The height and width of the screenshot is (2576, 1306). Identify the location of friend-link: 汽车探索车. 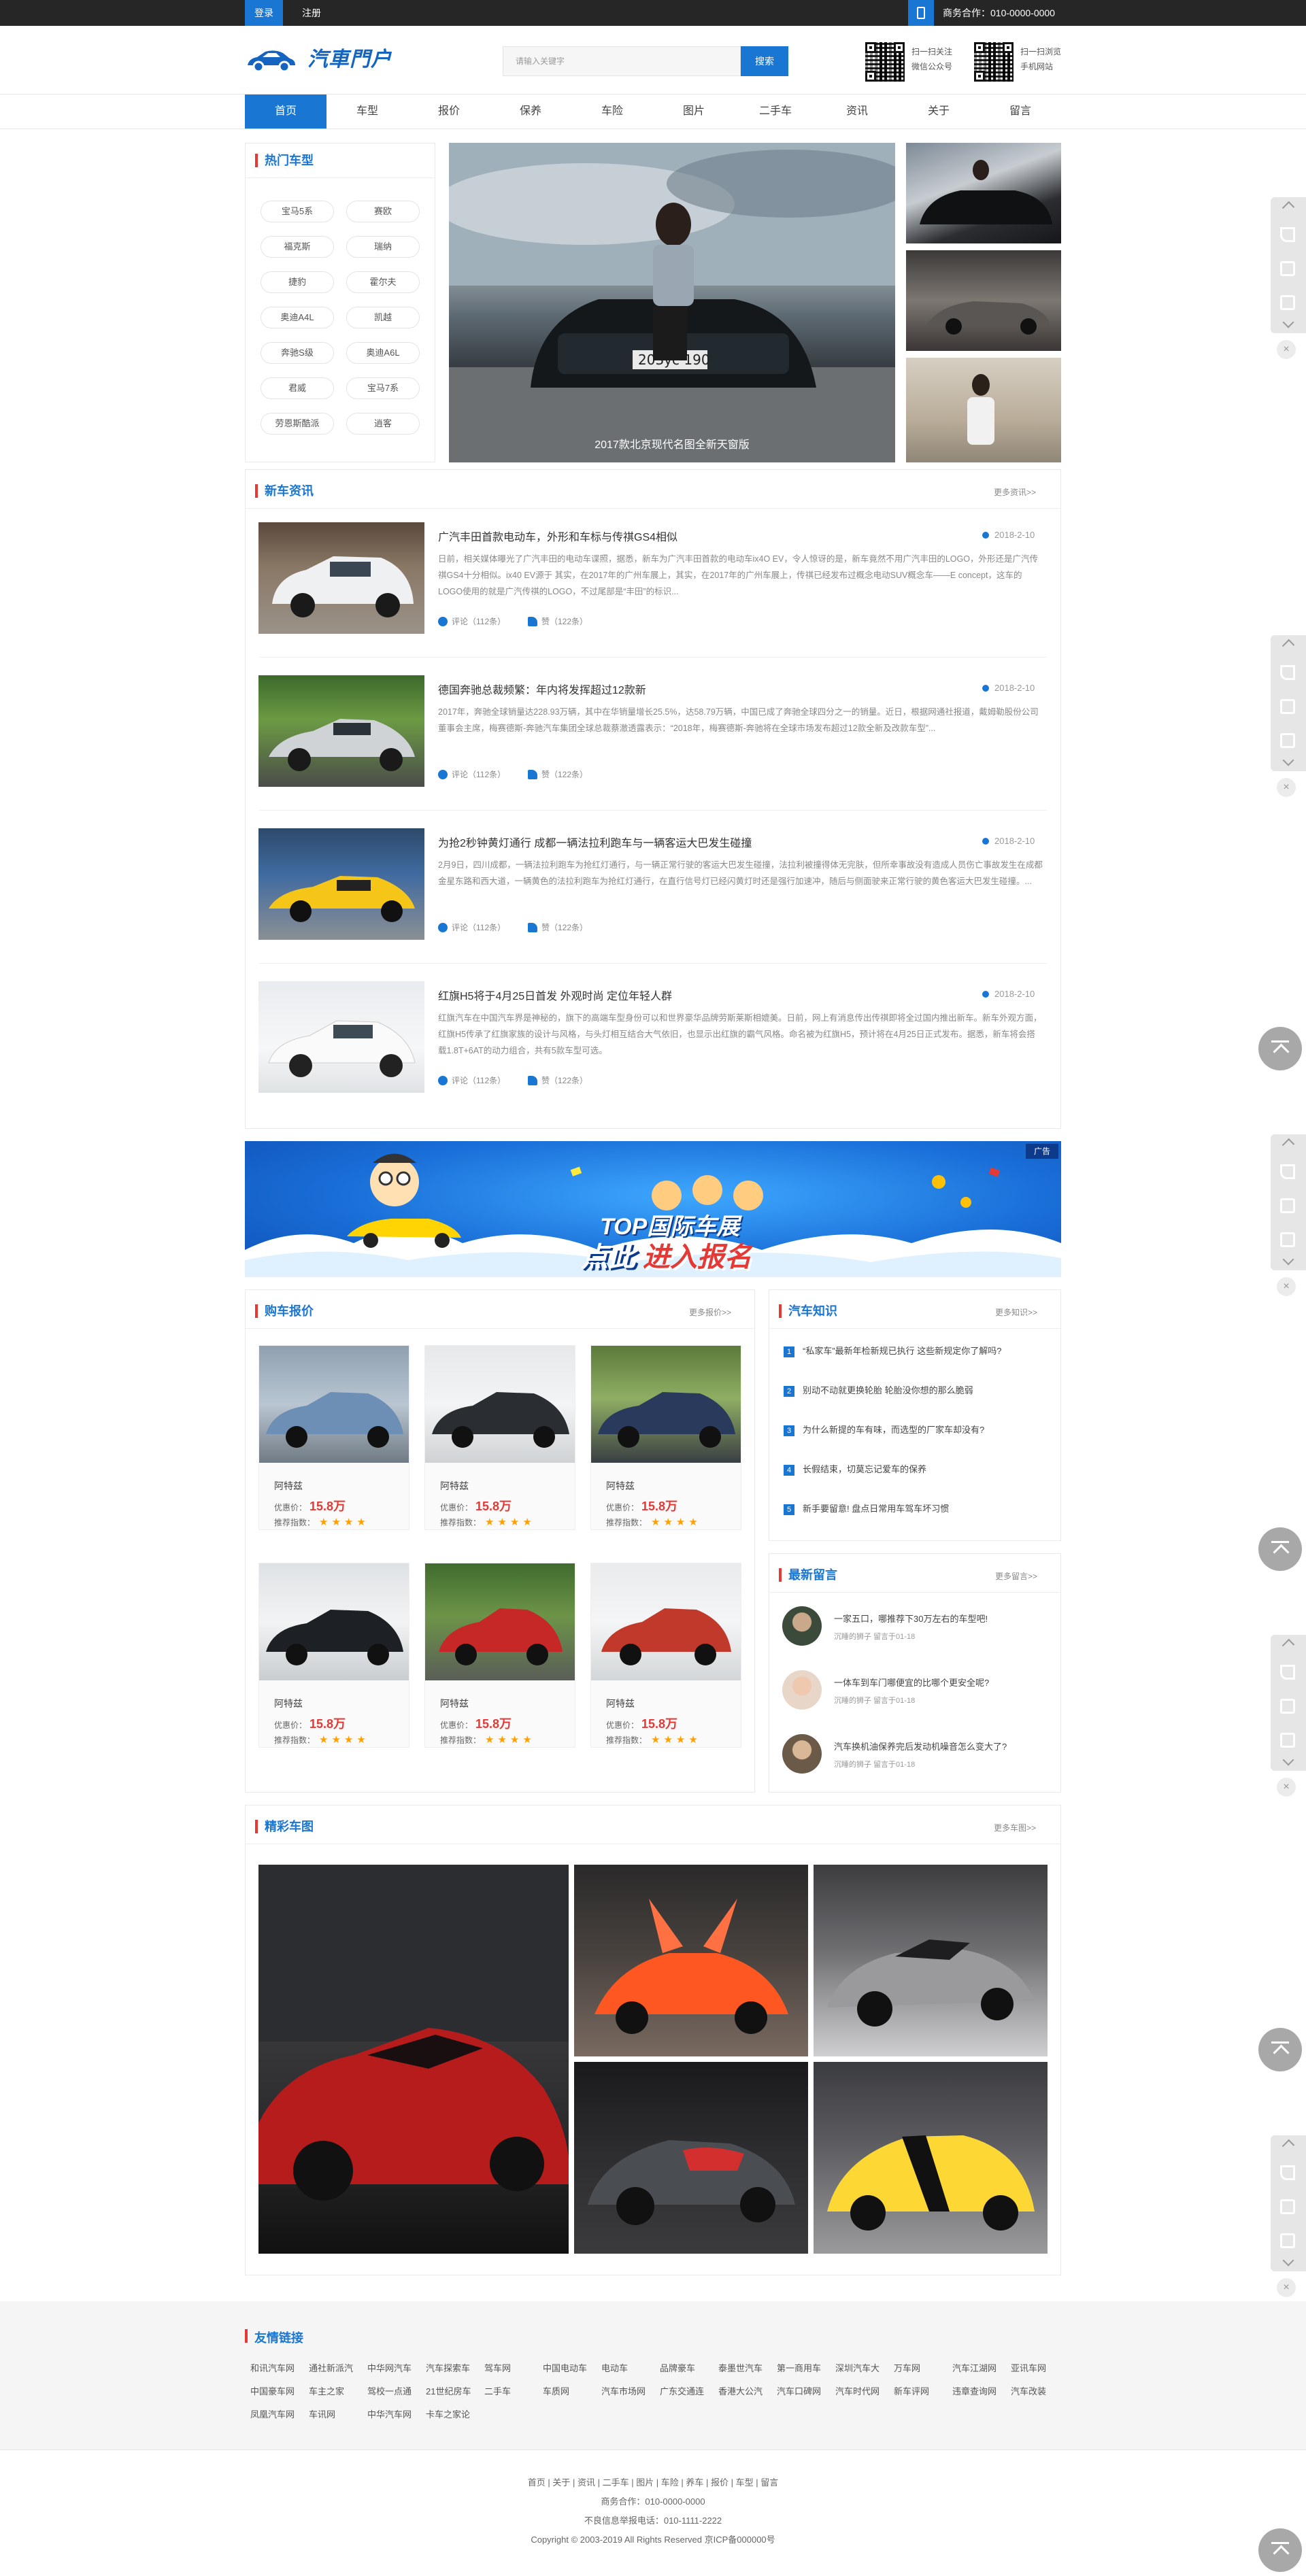
(448, 2367).